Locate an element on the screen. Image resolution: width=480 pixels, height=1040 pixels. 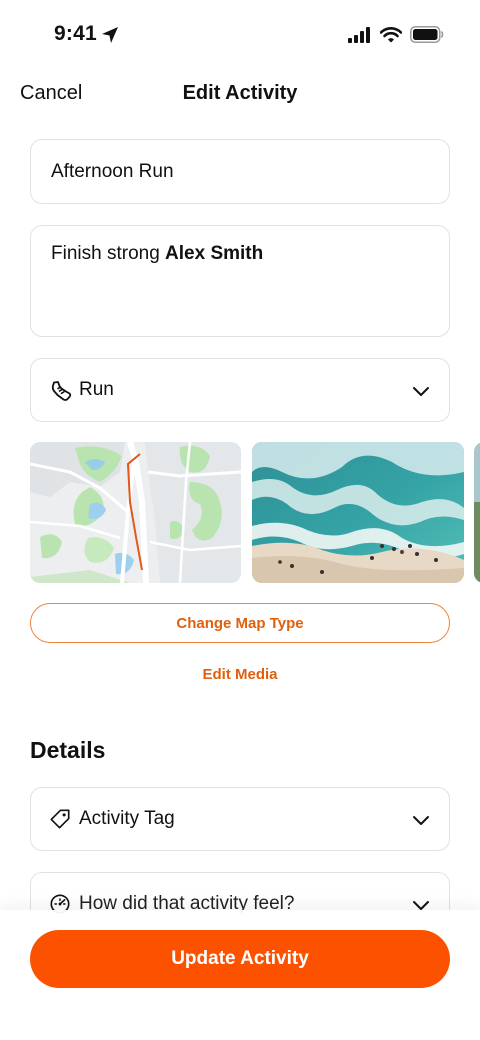
media-carousel is located at coordinates (255, 512).